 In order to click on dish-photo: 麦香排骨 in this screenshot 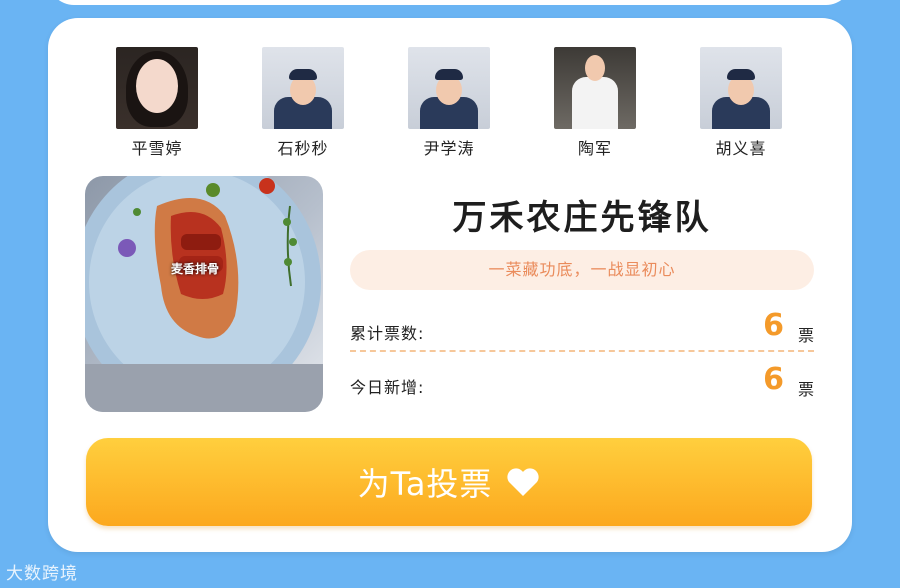, I will do `click(204, 294)`.